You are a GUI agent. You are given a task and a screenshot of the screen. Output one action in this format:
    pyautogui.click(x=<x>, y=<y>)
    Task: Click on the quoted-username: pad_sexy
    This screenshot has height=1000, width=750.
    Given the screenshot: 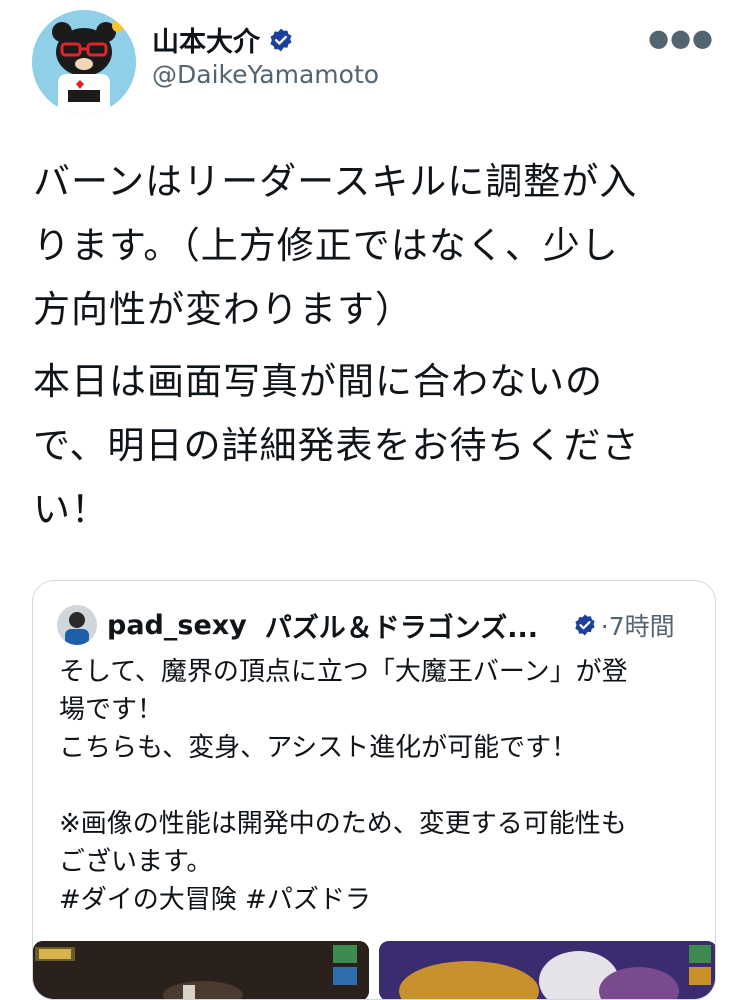 What is the action you would take?
    pyautogui.click(x=177, y=625)
    